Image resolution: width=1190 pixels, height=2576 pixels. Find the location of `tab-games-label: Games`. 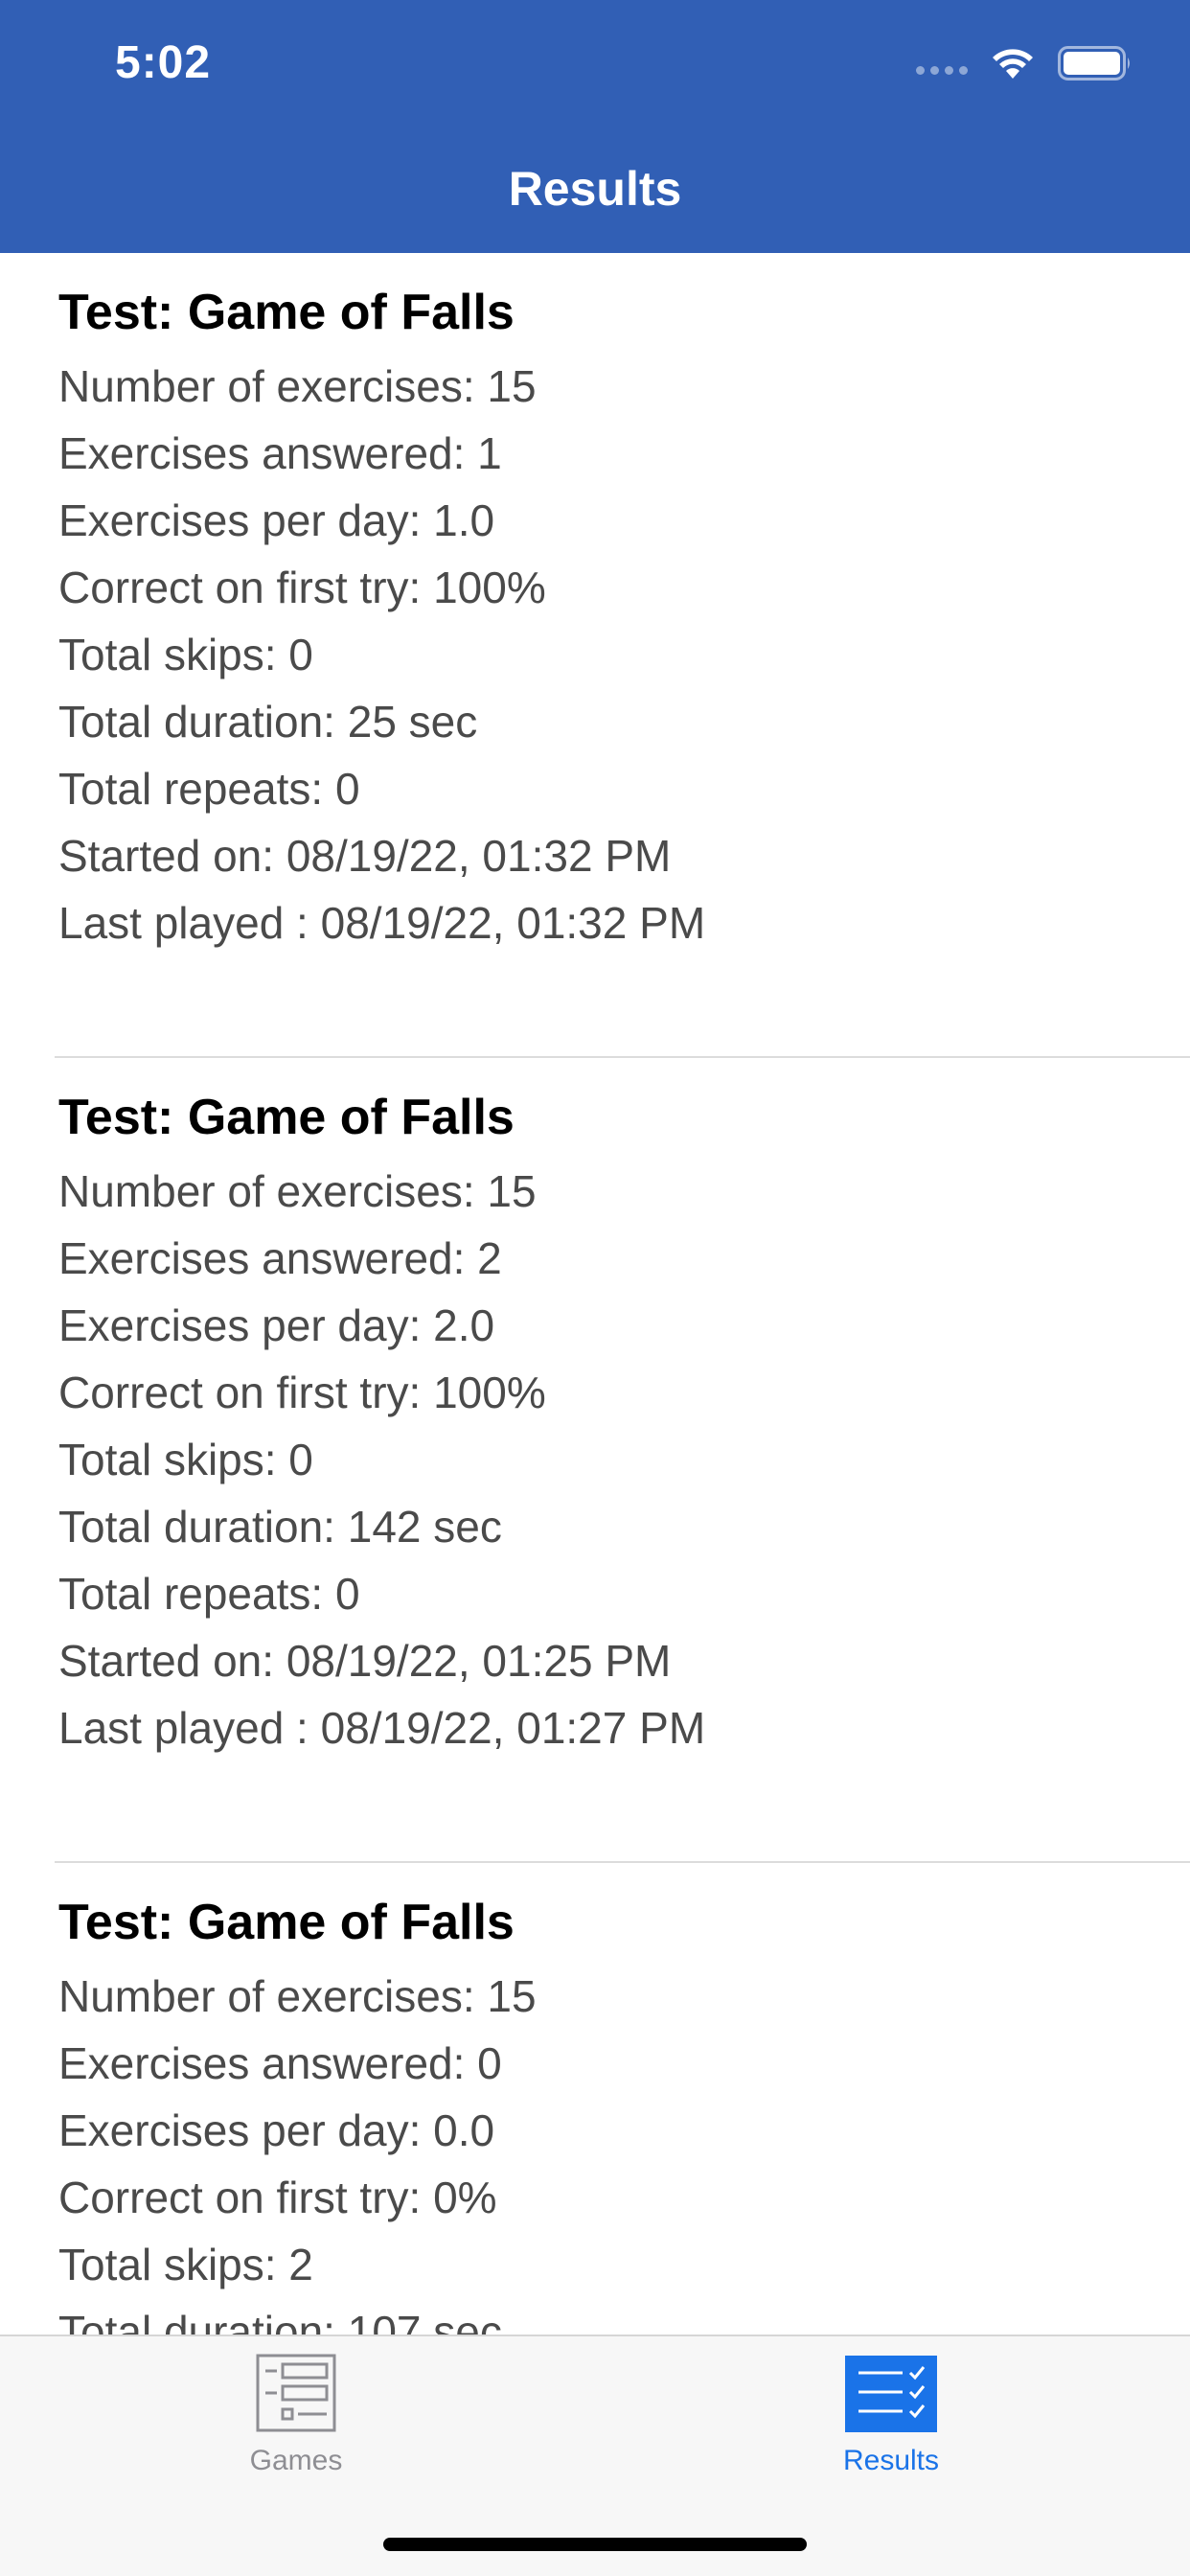

tab-games-label: Games is located at coordinates (296, 2460).